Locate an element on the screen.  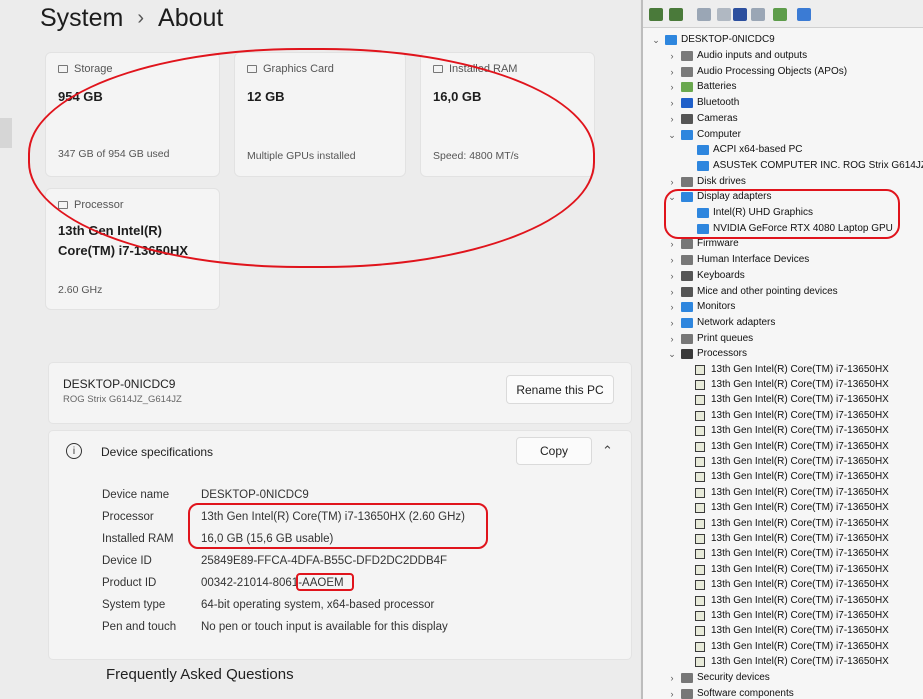
rename-pc-button: Rename this PC is located at coordinates (560, 389).